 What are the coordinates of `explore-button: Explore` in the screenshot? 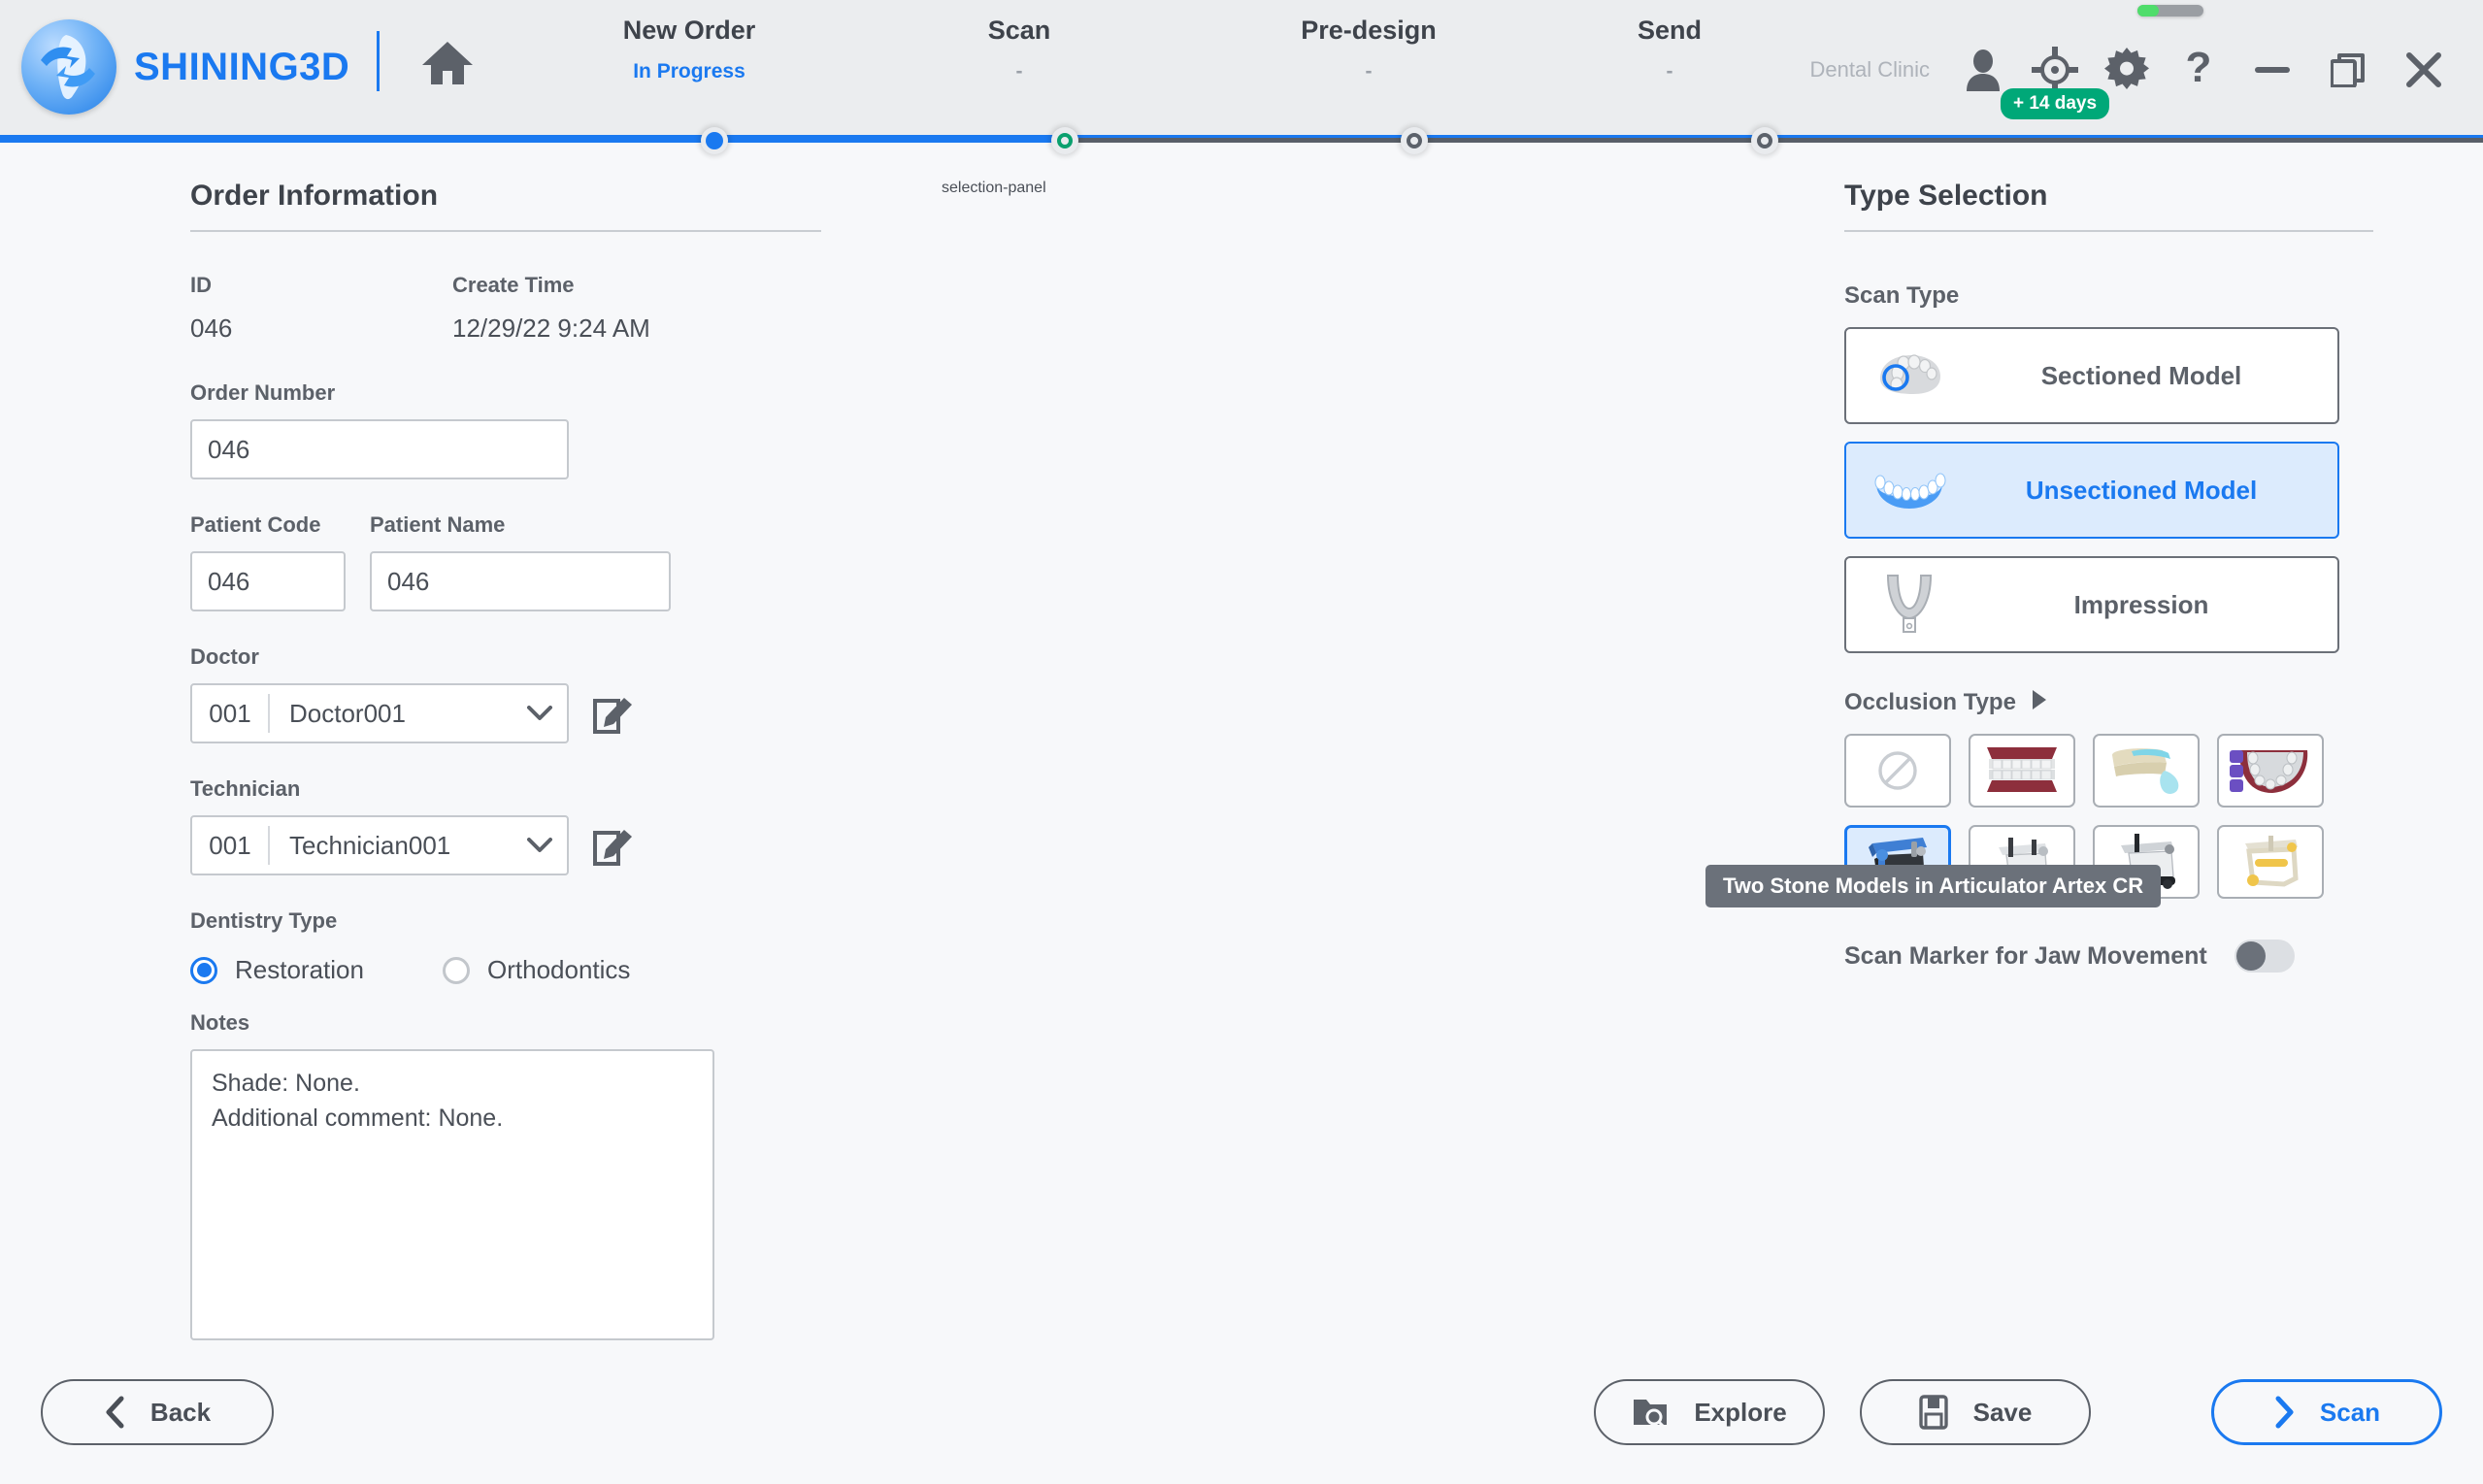 It's located at (1709, 1412).